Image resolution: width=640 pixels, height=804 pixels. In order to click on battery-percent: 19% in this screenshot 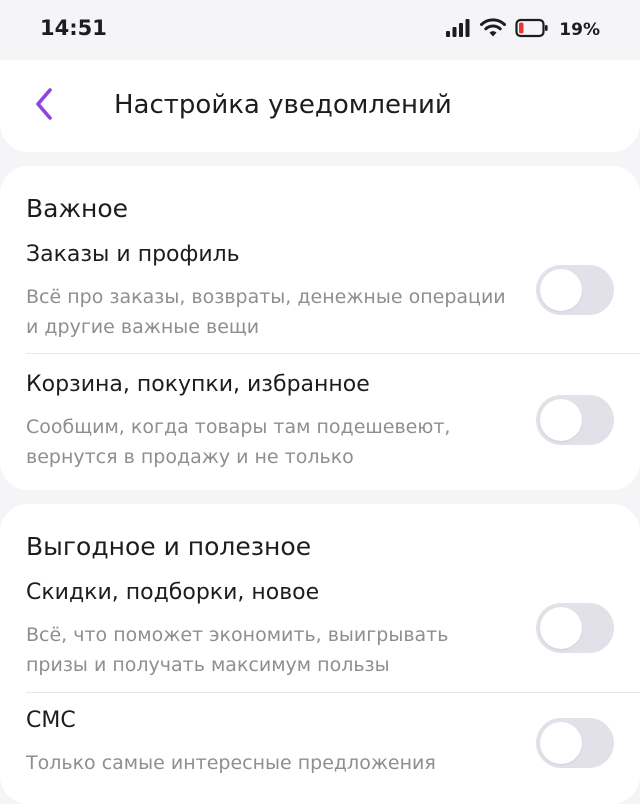, I will do `click(579, 30)`.